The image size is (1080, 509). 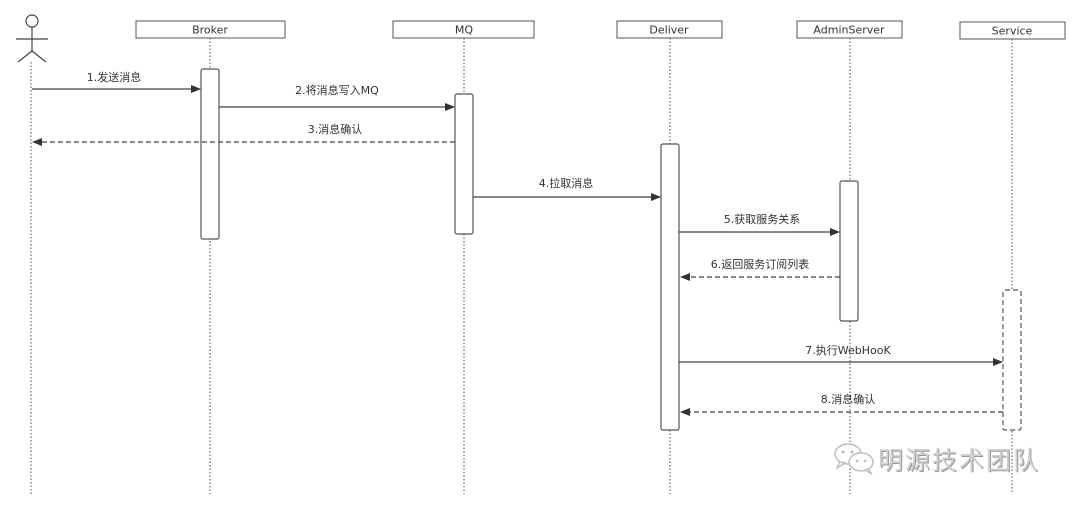 What do you see at coordinates (848, 350) in the screenshot?
I see `message-label: 7.执行WebHooK` at bounding box center [848, 350].